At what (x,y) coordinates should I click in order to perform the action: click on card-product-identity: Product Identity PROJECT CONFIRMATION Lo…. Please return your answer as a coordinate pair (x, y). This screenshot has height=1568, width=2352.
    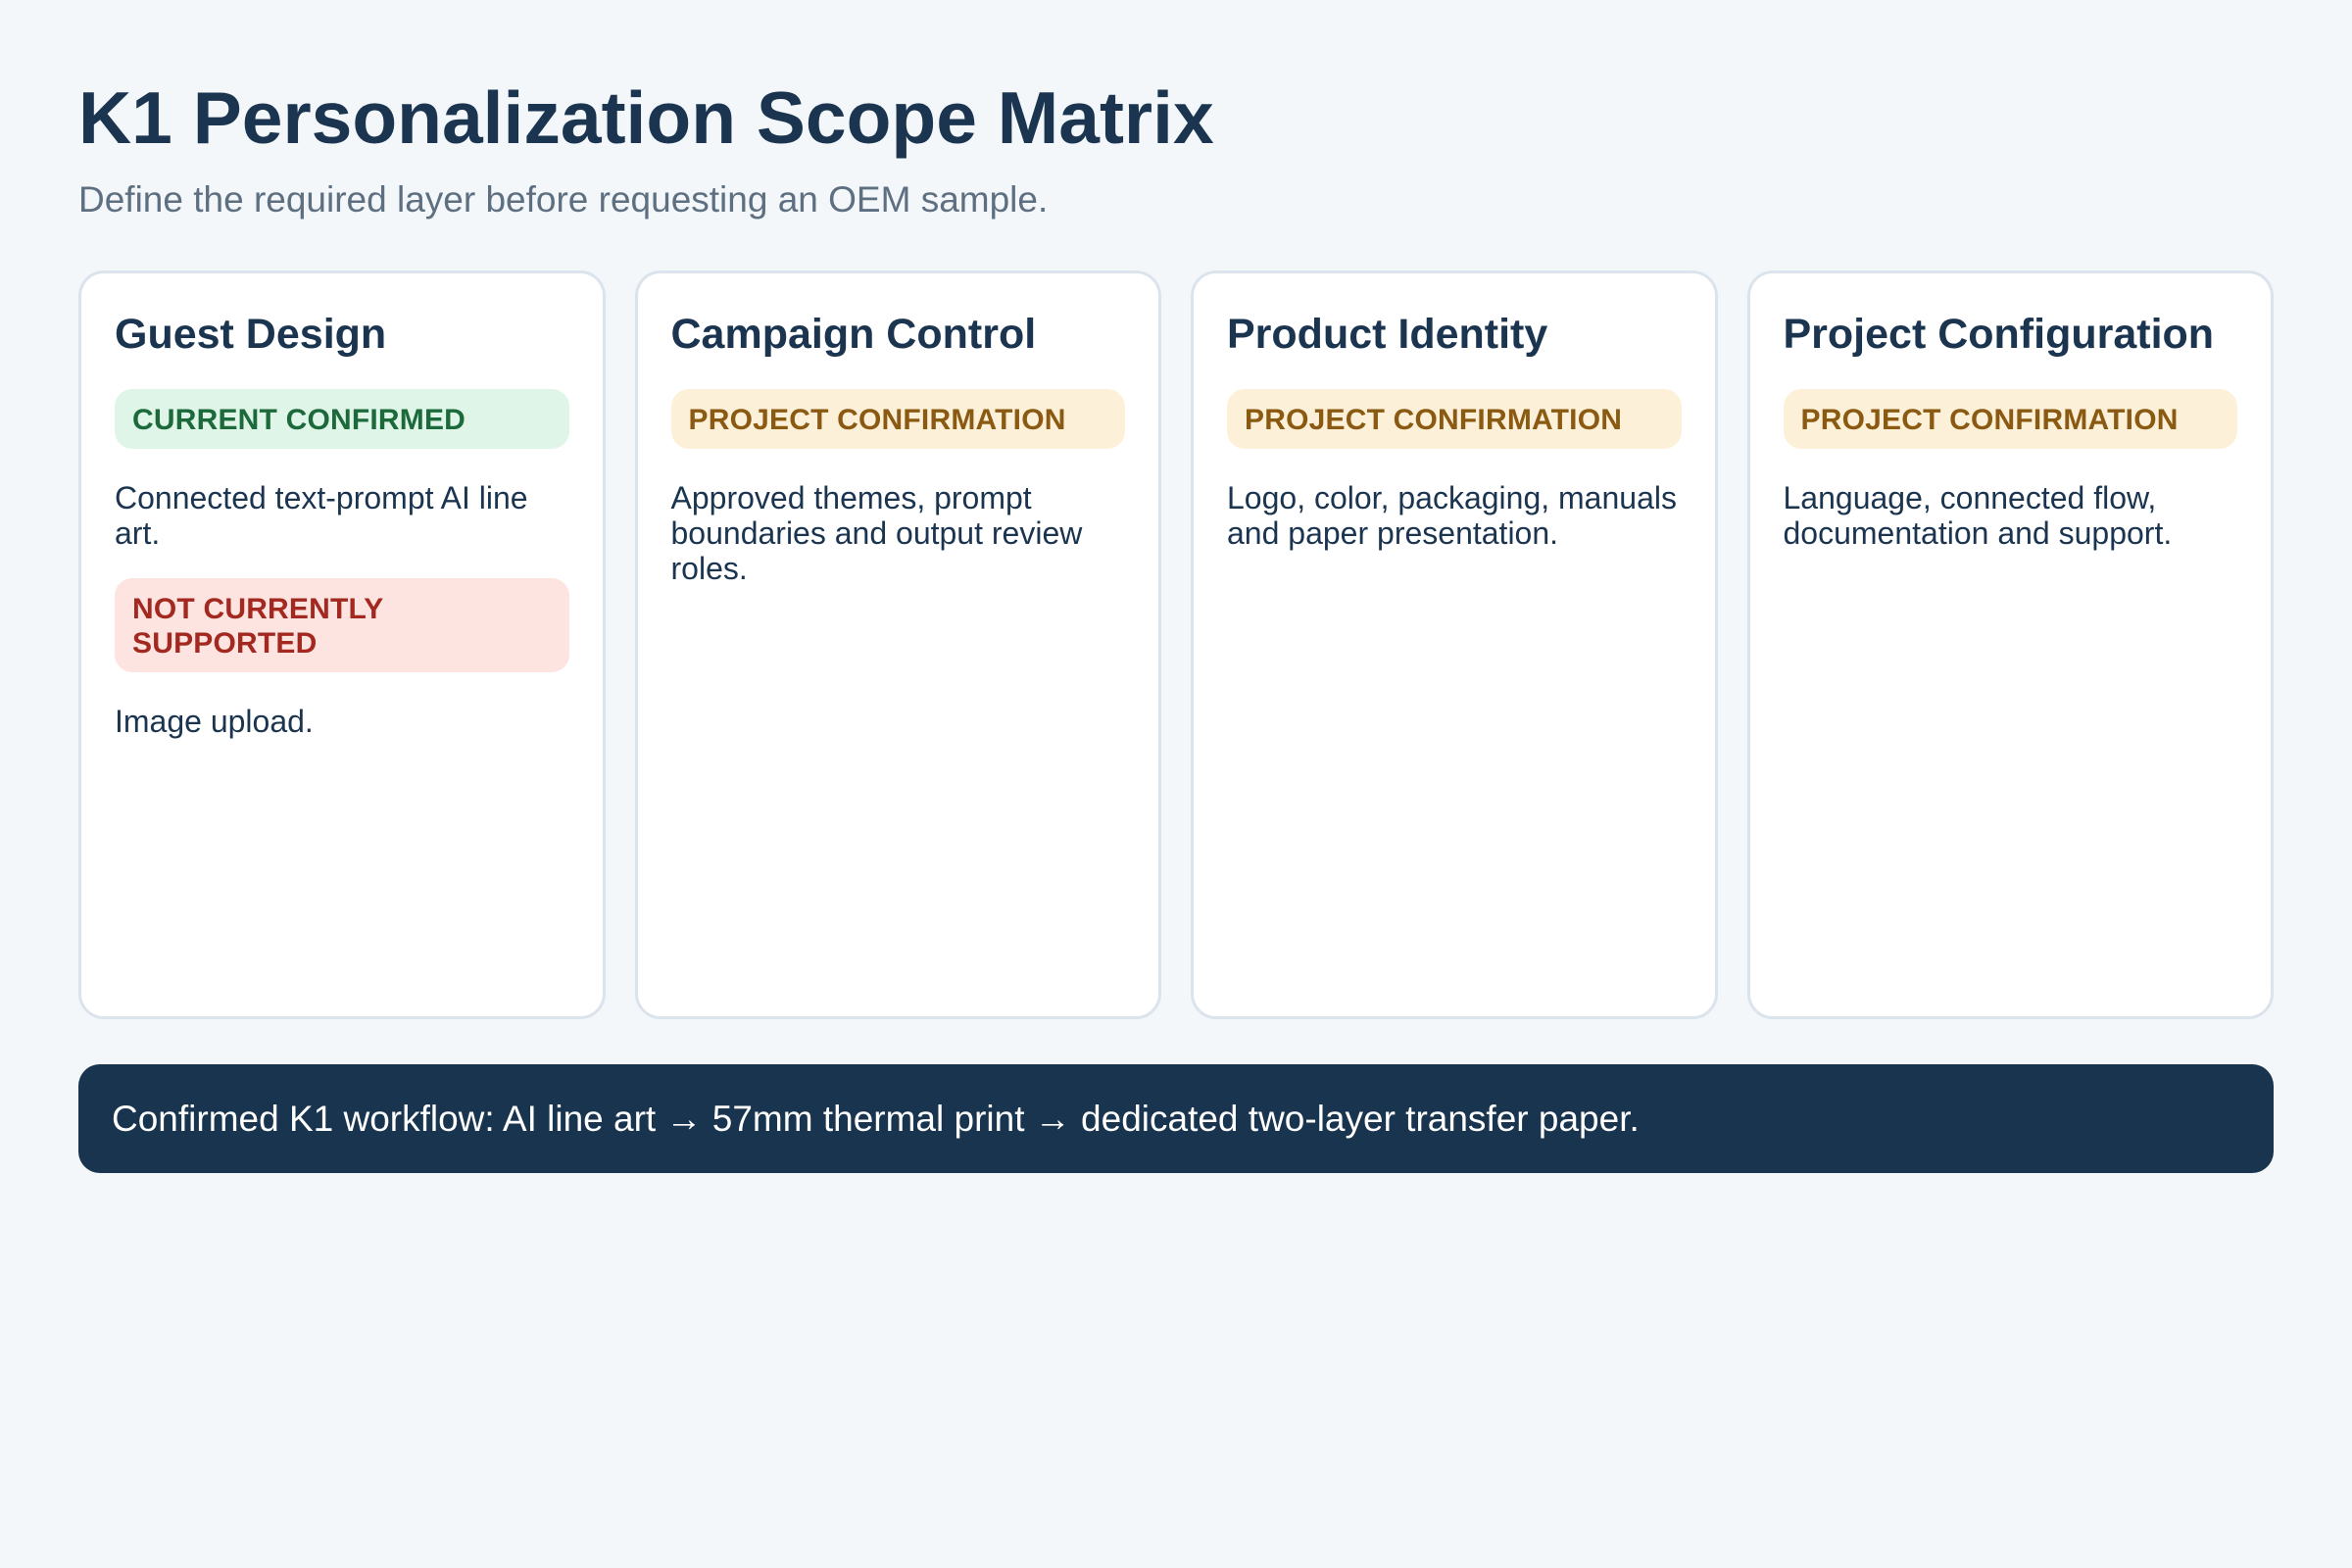
    Looking at the image, I should click on (1454, 644).